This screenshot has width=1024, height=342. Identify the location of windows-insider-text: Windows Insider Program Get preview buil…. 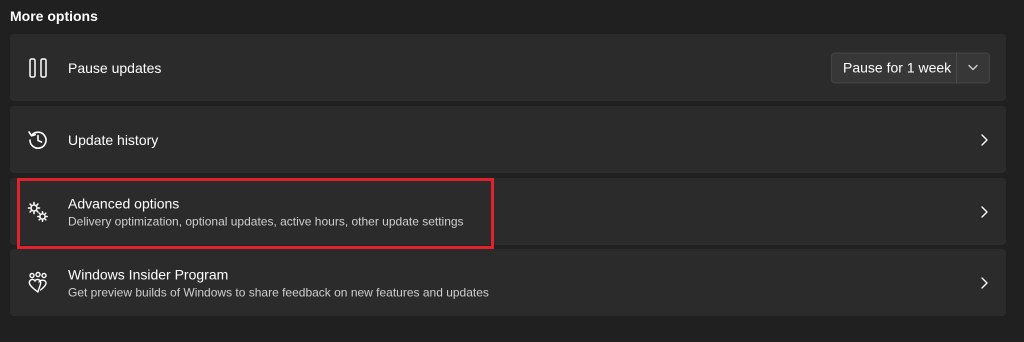
(278, 282).